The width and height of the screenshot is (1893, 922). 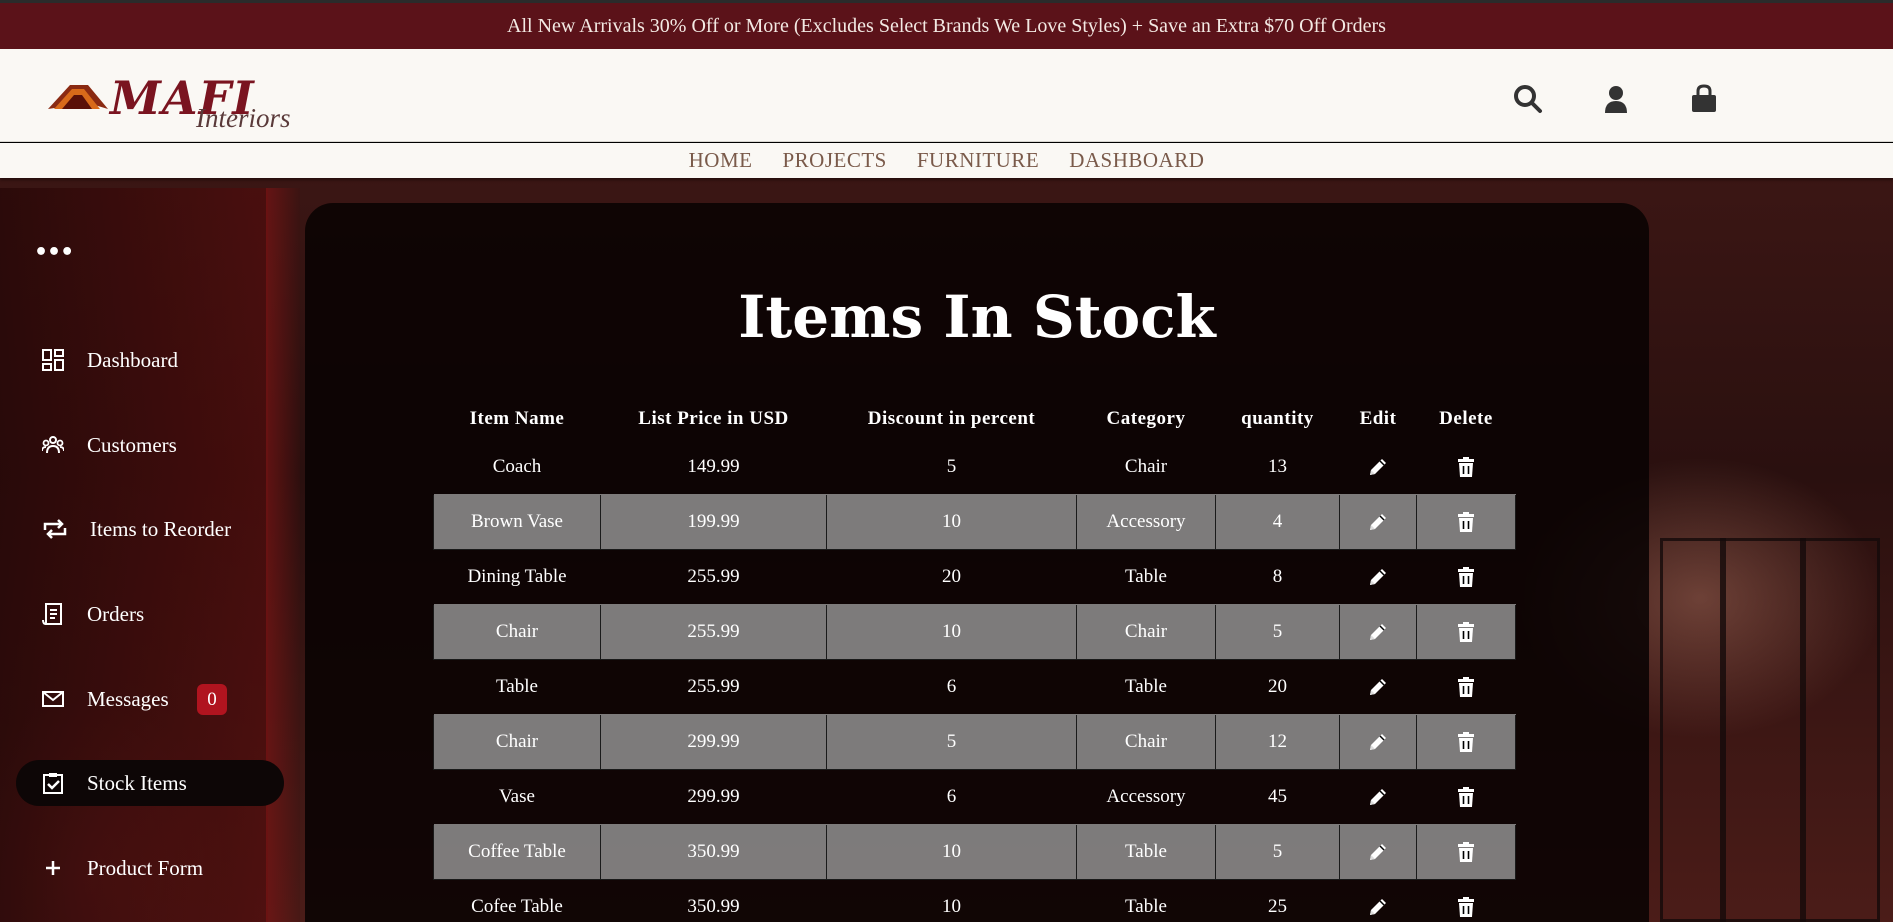 What do you see at coordinates (1146, 419) in the screenshot?
I see `column-header-category: Category` at bounding box center [1146, 419].